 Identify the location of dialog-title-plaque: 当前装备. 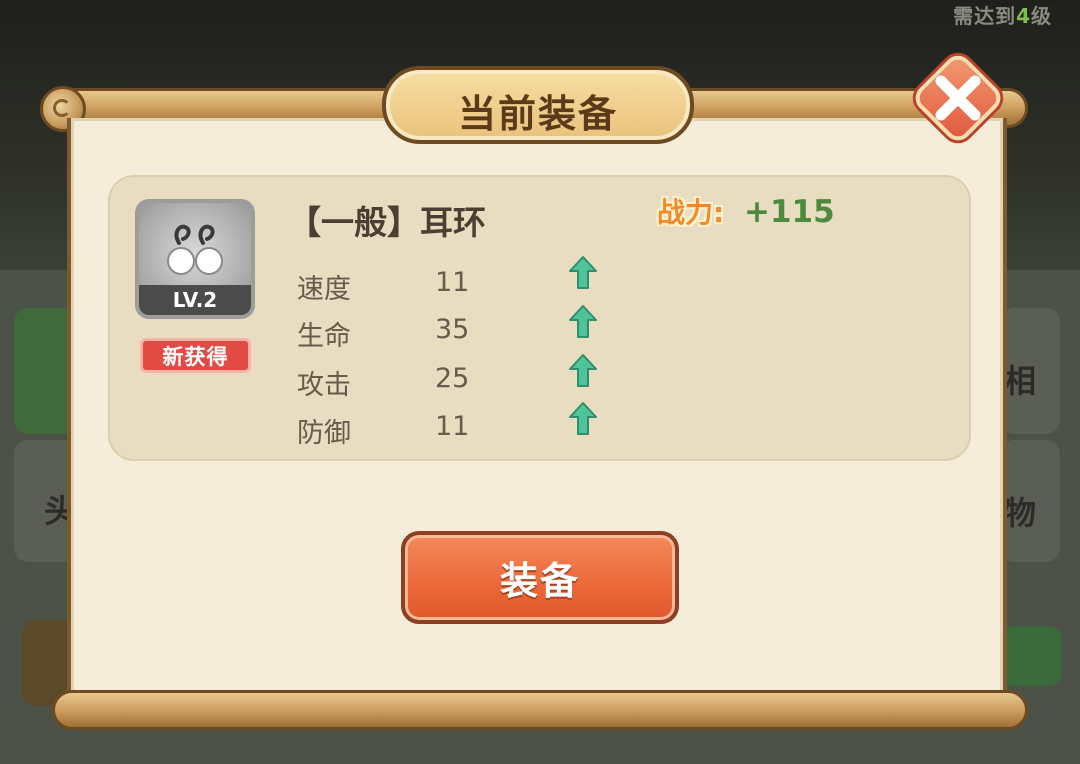
(538, 105).